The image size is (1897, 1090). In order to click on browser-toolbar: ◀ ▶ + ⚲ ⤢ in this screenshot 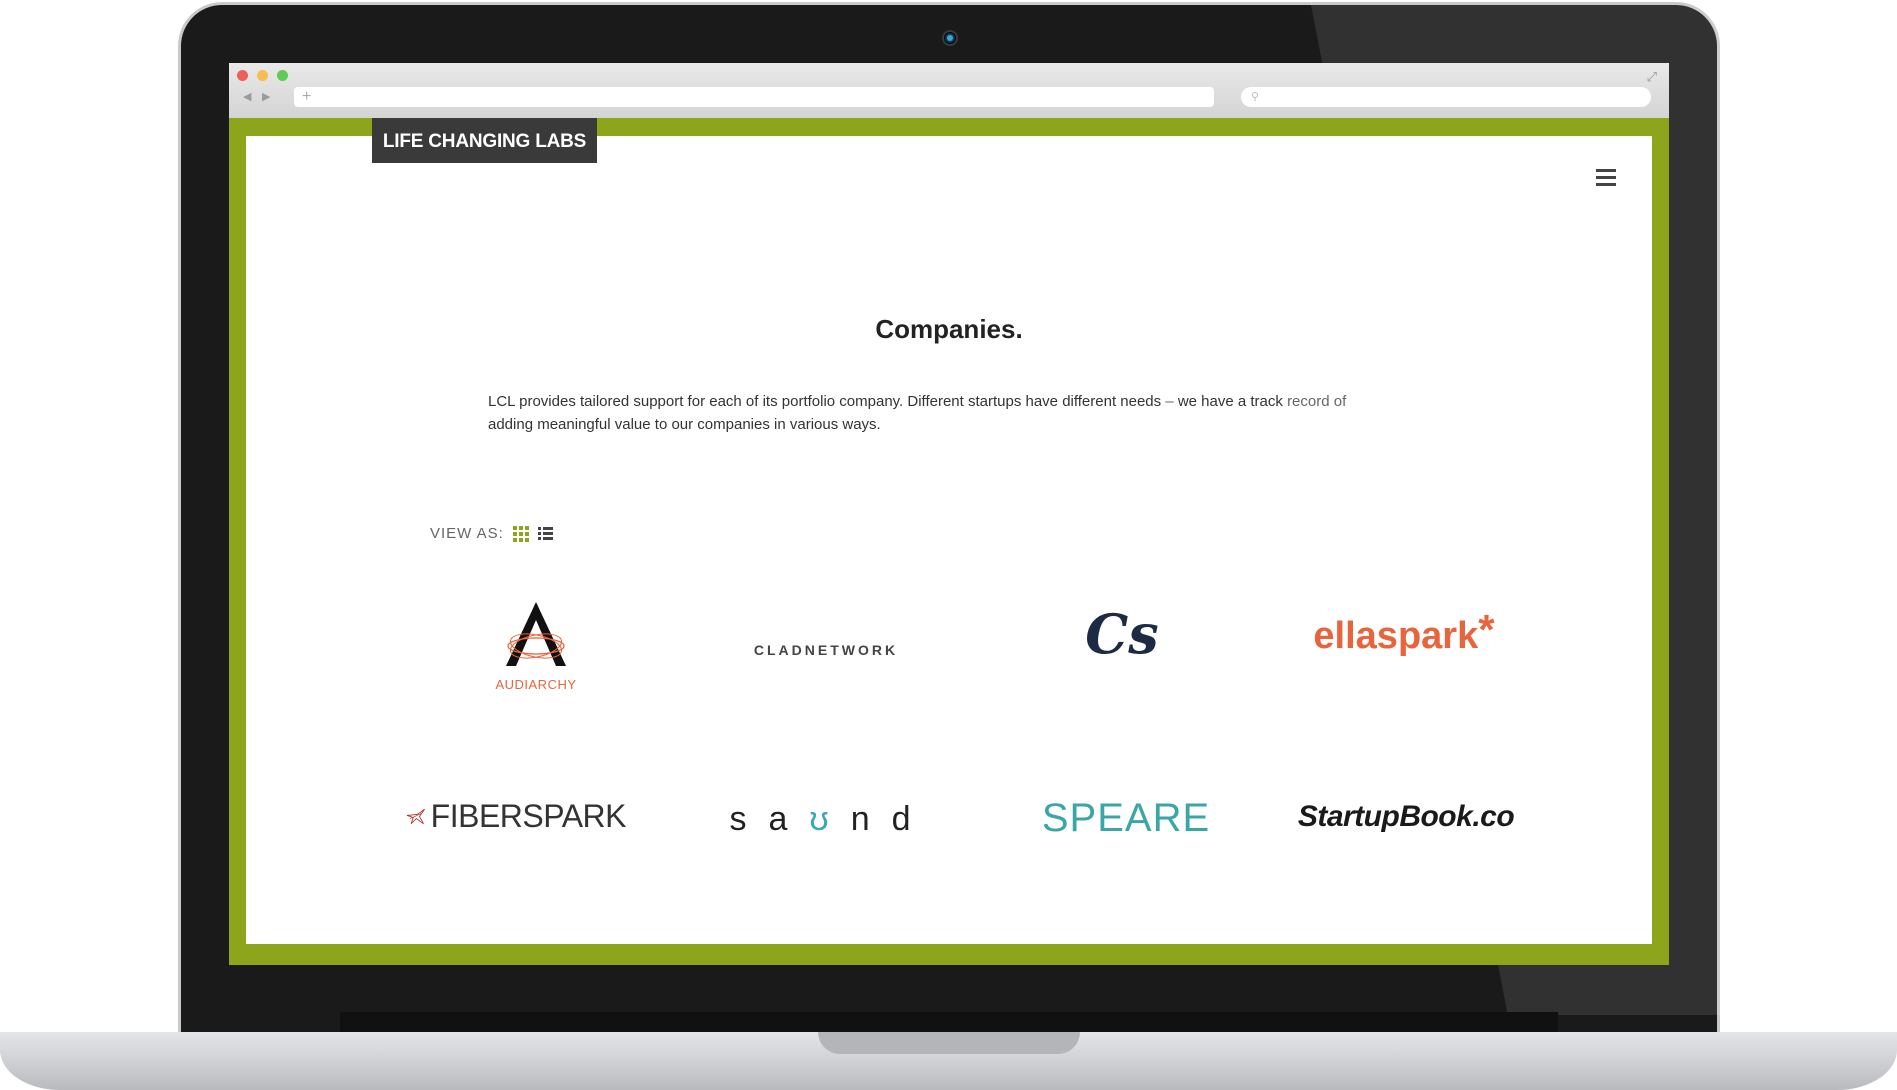, I will do `click(949, 90)`.